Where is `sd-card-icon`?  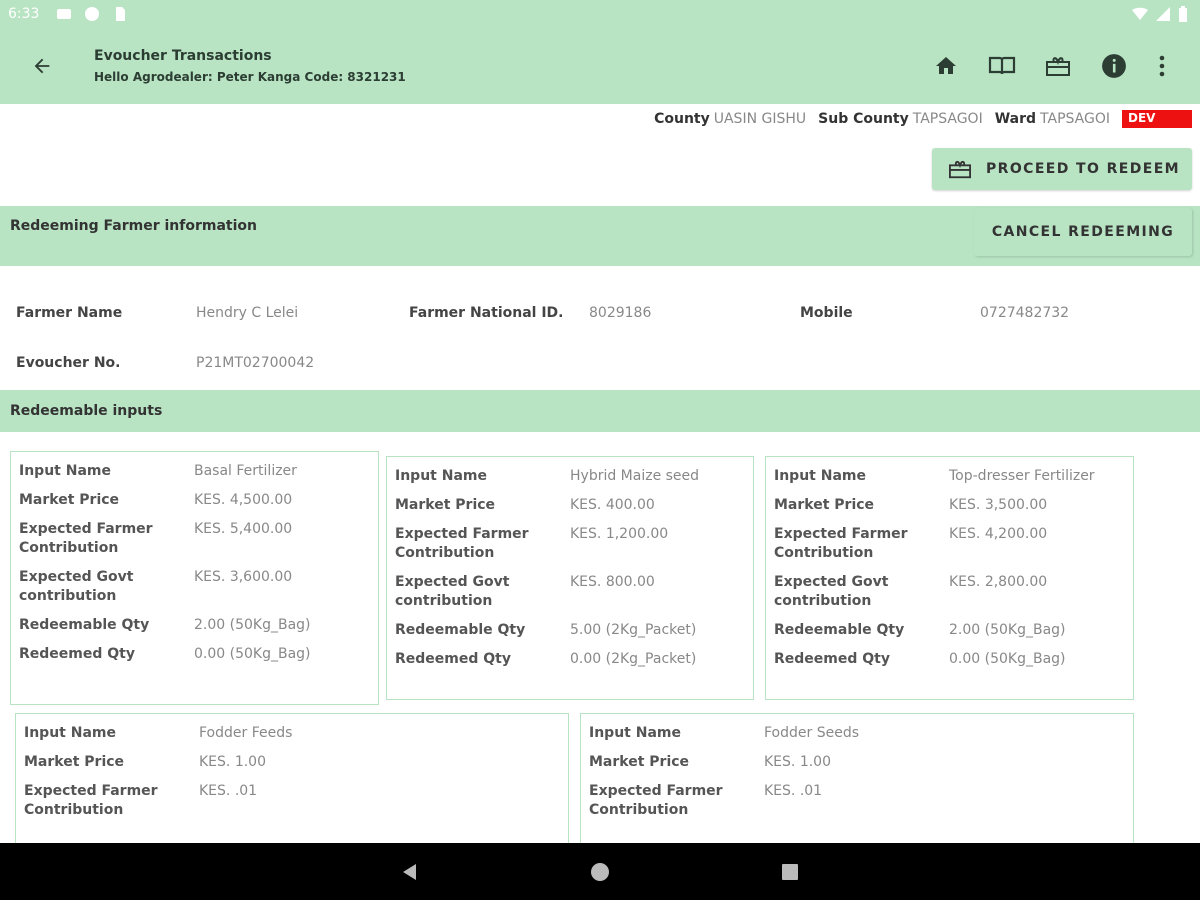
sd-card-icon is located at coordinates (120, 14).